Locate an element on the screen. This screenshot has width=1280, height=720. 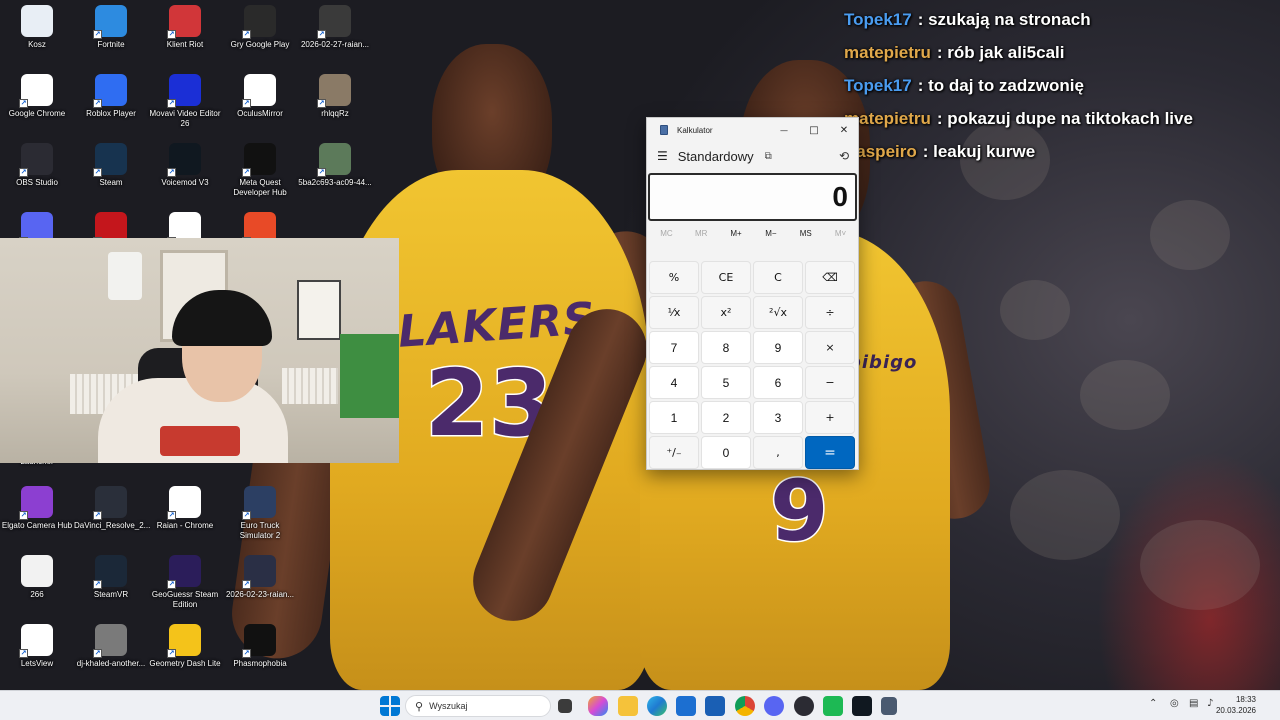
desktop-icon: ↗ OculusMirror is located at coordinates (260, 96).